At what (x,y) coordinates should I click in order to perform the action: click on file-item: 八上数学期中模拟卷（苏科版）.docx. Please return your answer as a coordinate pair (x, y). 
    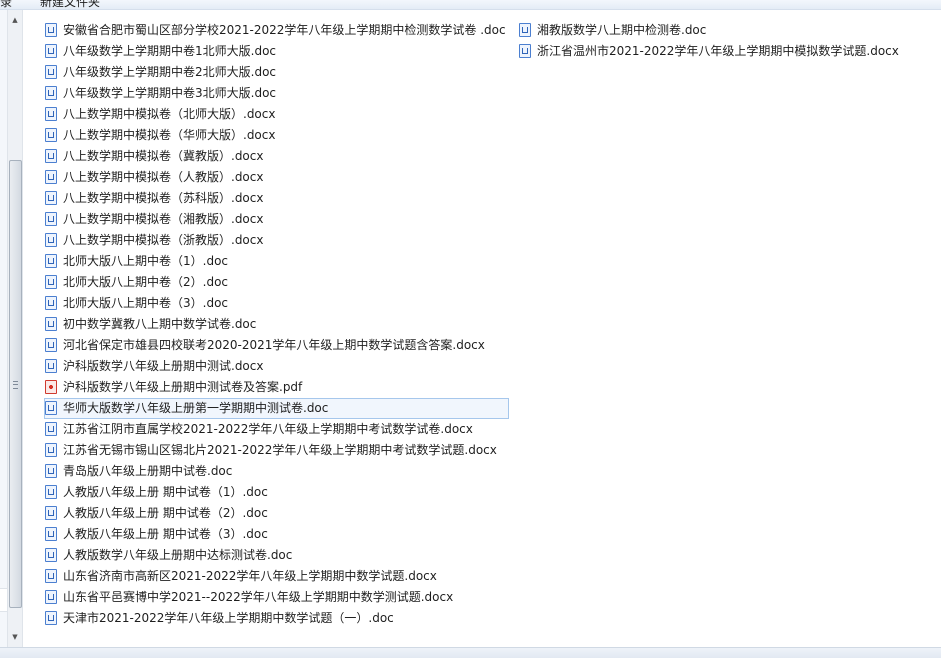
    Looking at the image, I should click on (276, 198).